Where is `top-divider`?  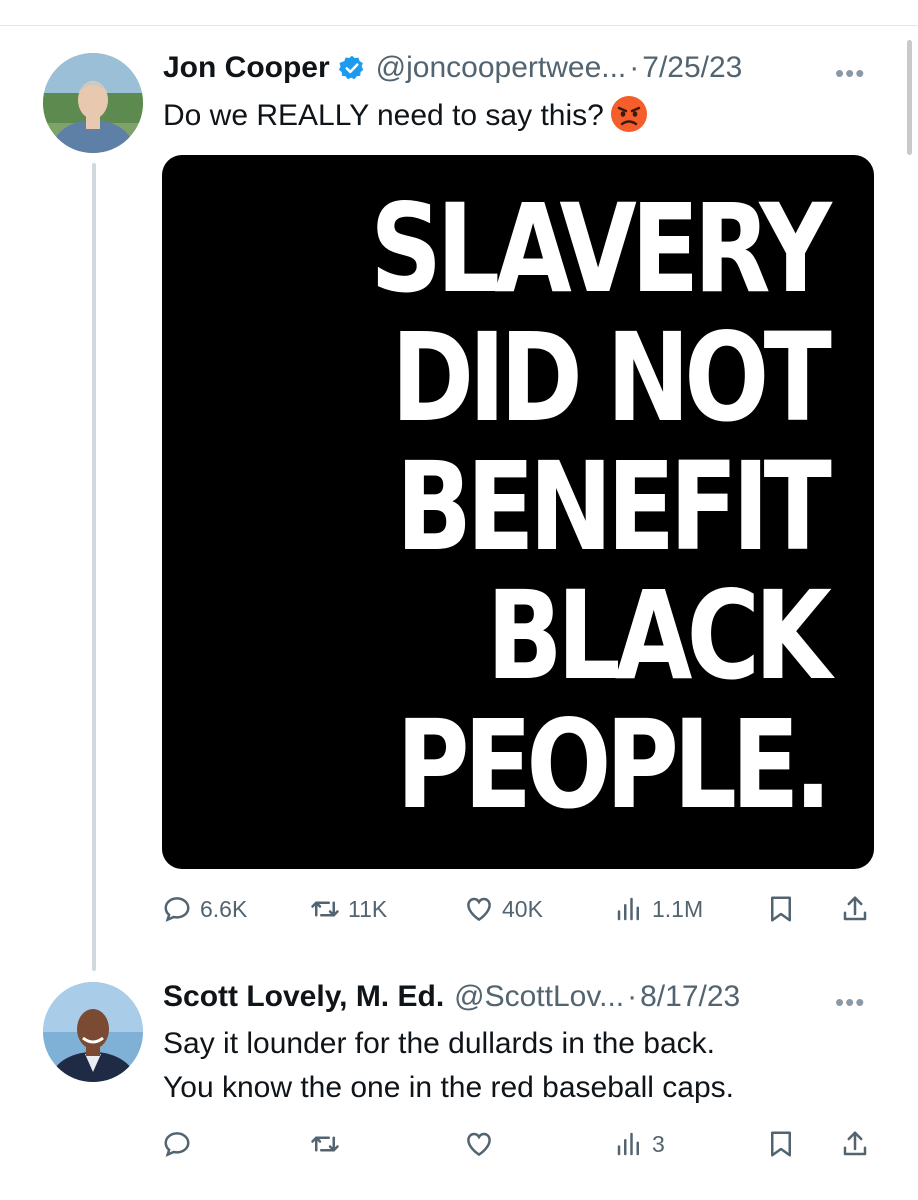 top-divider is located at coordinates (459, 25).